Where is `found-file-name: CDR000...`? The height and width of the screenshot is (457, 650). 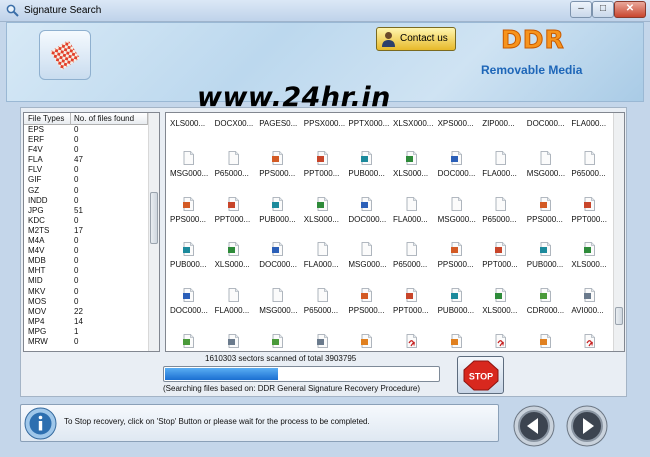 found-file-name: CDR000... is located at coordinates (545, 311).